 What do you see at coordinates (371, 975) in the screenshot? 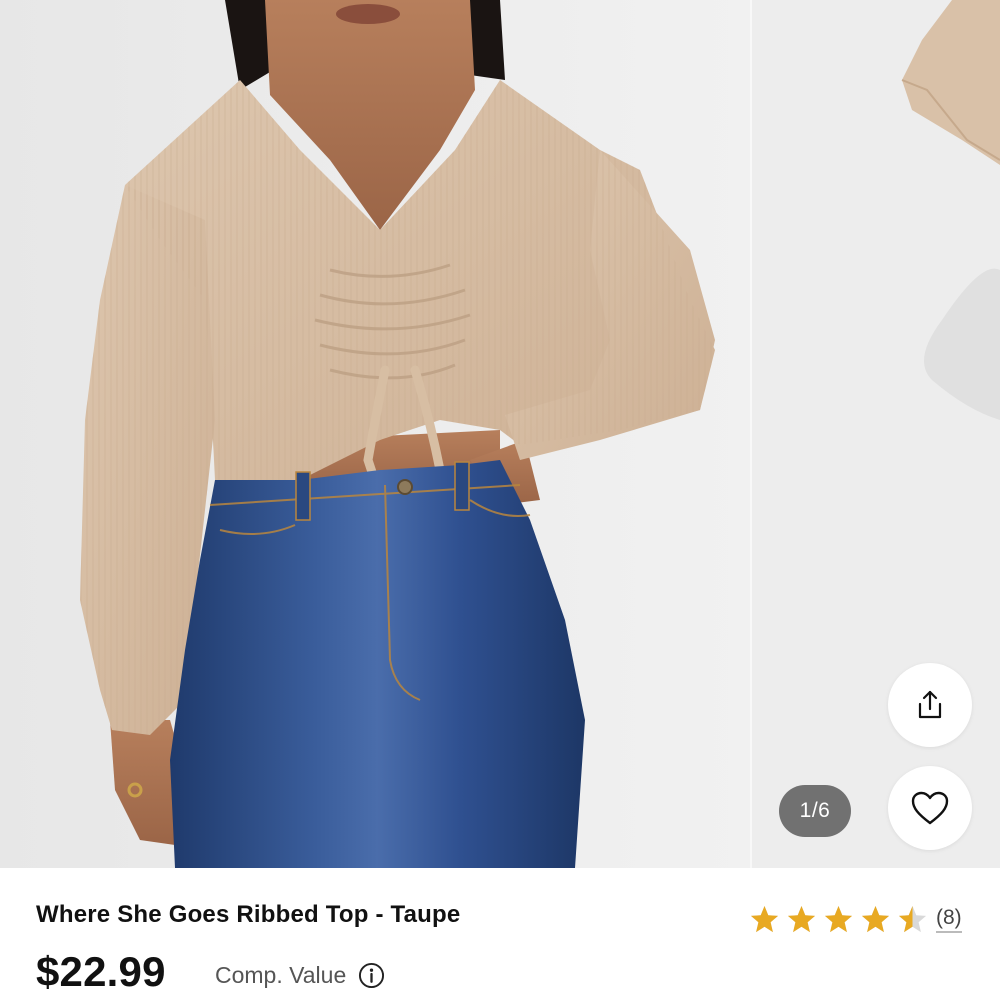
I see `info-icon` at bounding box center [371, 975].